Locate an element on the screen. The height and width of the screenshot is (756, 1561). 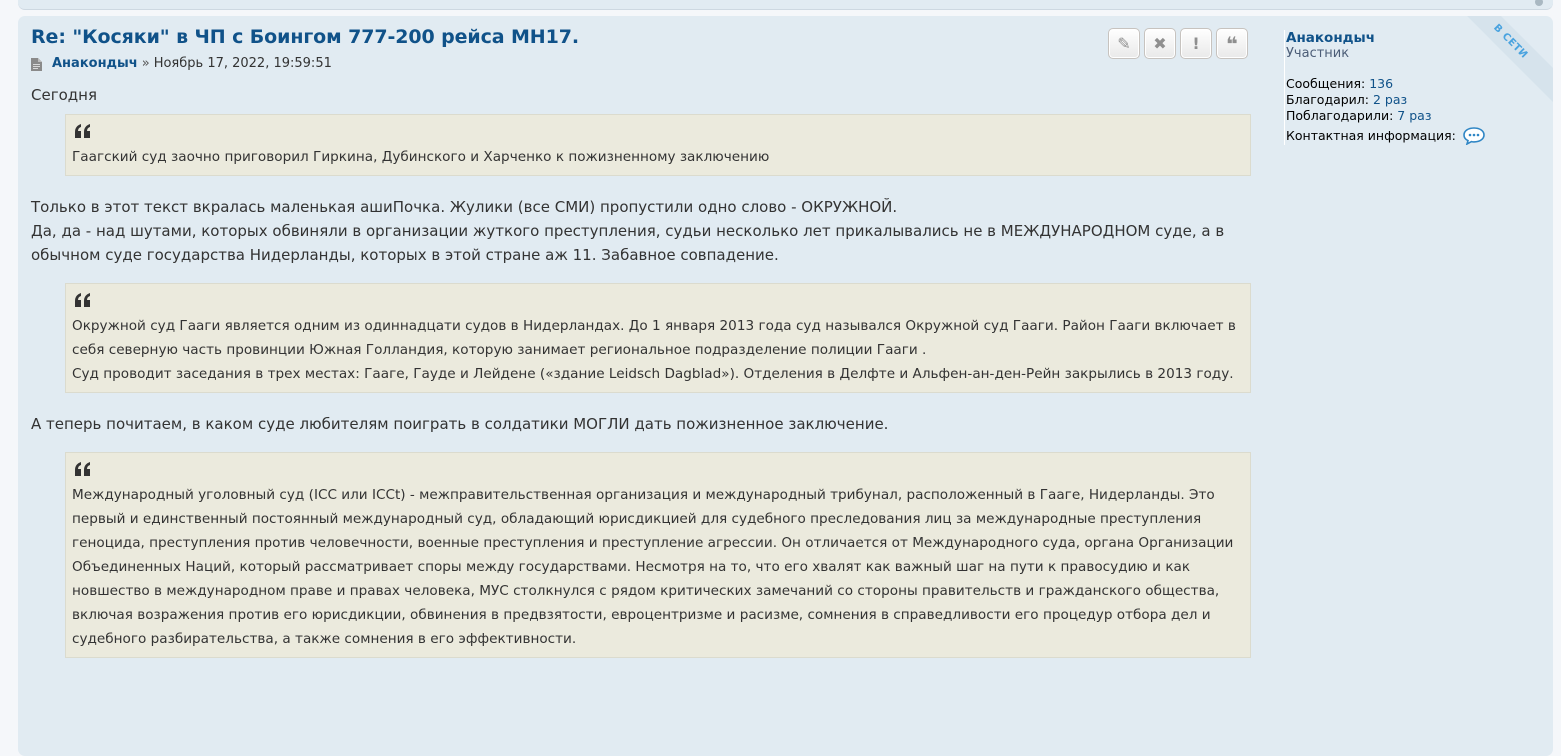
report-button: ! is located at coordinates (1196, 43).